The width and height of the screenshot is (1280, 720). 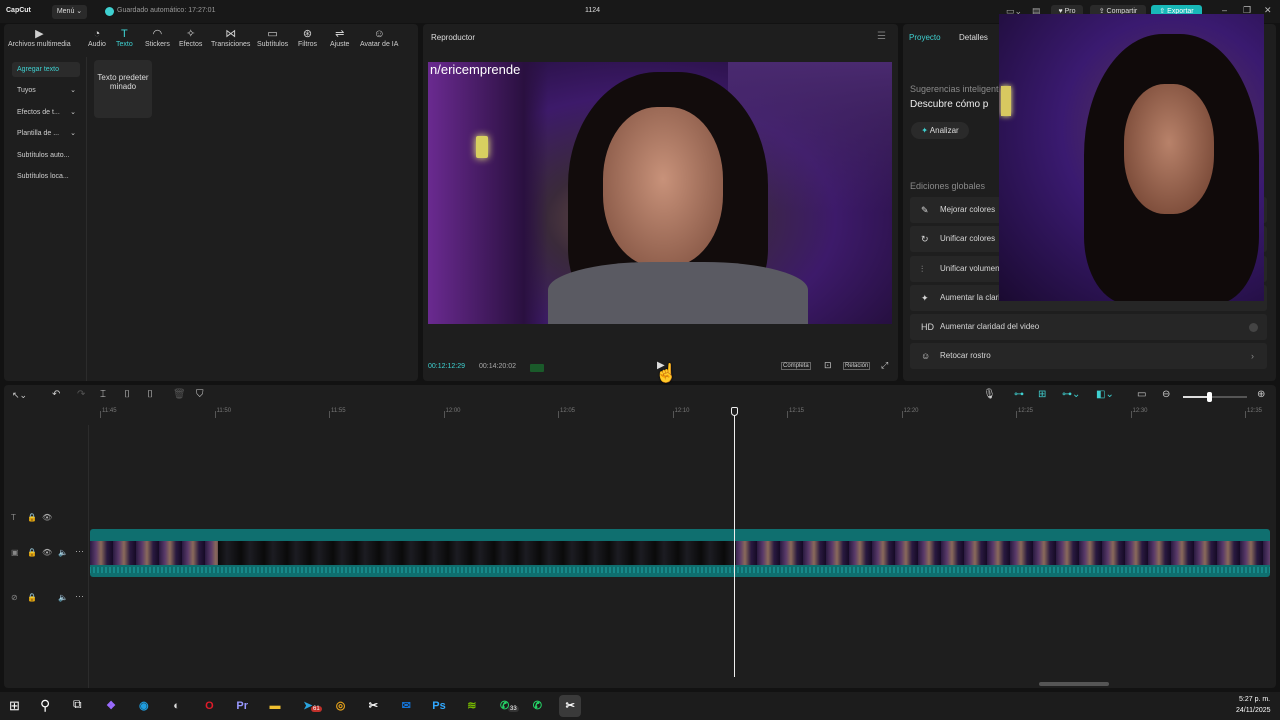 I want to click on global-edit-icon: ☺, so click(x=926, y=356).